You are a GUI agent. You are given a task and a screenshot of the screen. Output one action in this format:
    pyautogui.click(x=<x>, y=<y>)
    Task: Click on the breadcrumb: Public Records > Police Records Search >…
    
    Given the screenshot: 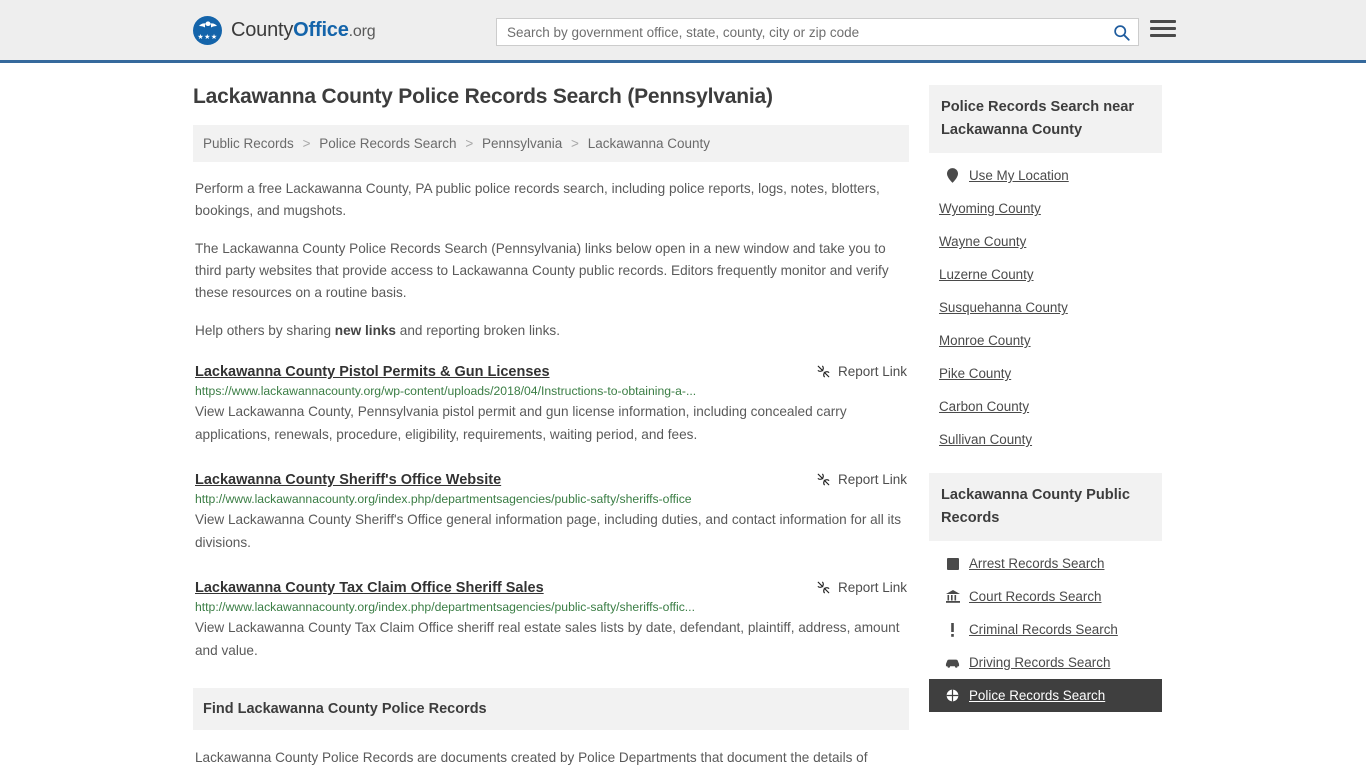 What is the action you would take?
    pyautogui.click(x=551, y=143)
    